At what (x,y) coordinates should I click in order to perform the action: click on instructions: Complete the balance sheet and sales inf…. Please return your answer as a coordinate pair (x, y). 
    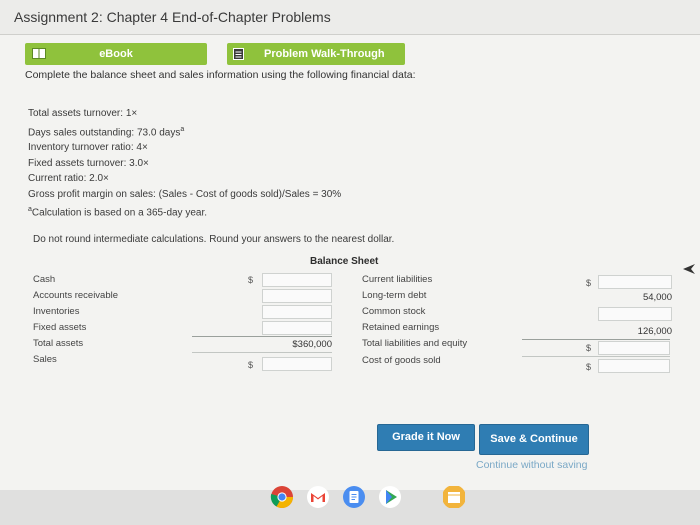
    Looking at the image, I should click on (220, 75).